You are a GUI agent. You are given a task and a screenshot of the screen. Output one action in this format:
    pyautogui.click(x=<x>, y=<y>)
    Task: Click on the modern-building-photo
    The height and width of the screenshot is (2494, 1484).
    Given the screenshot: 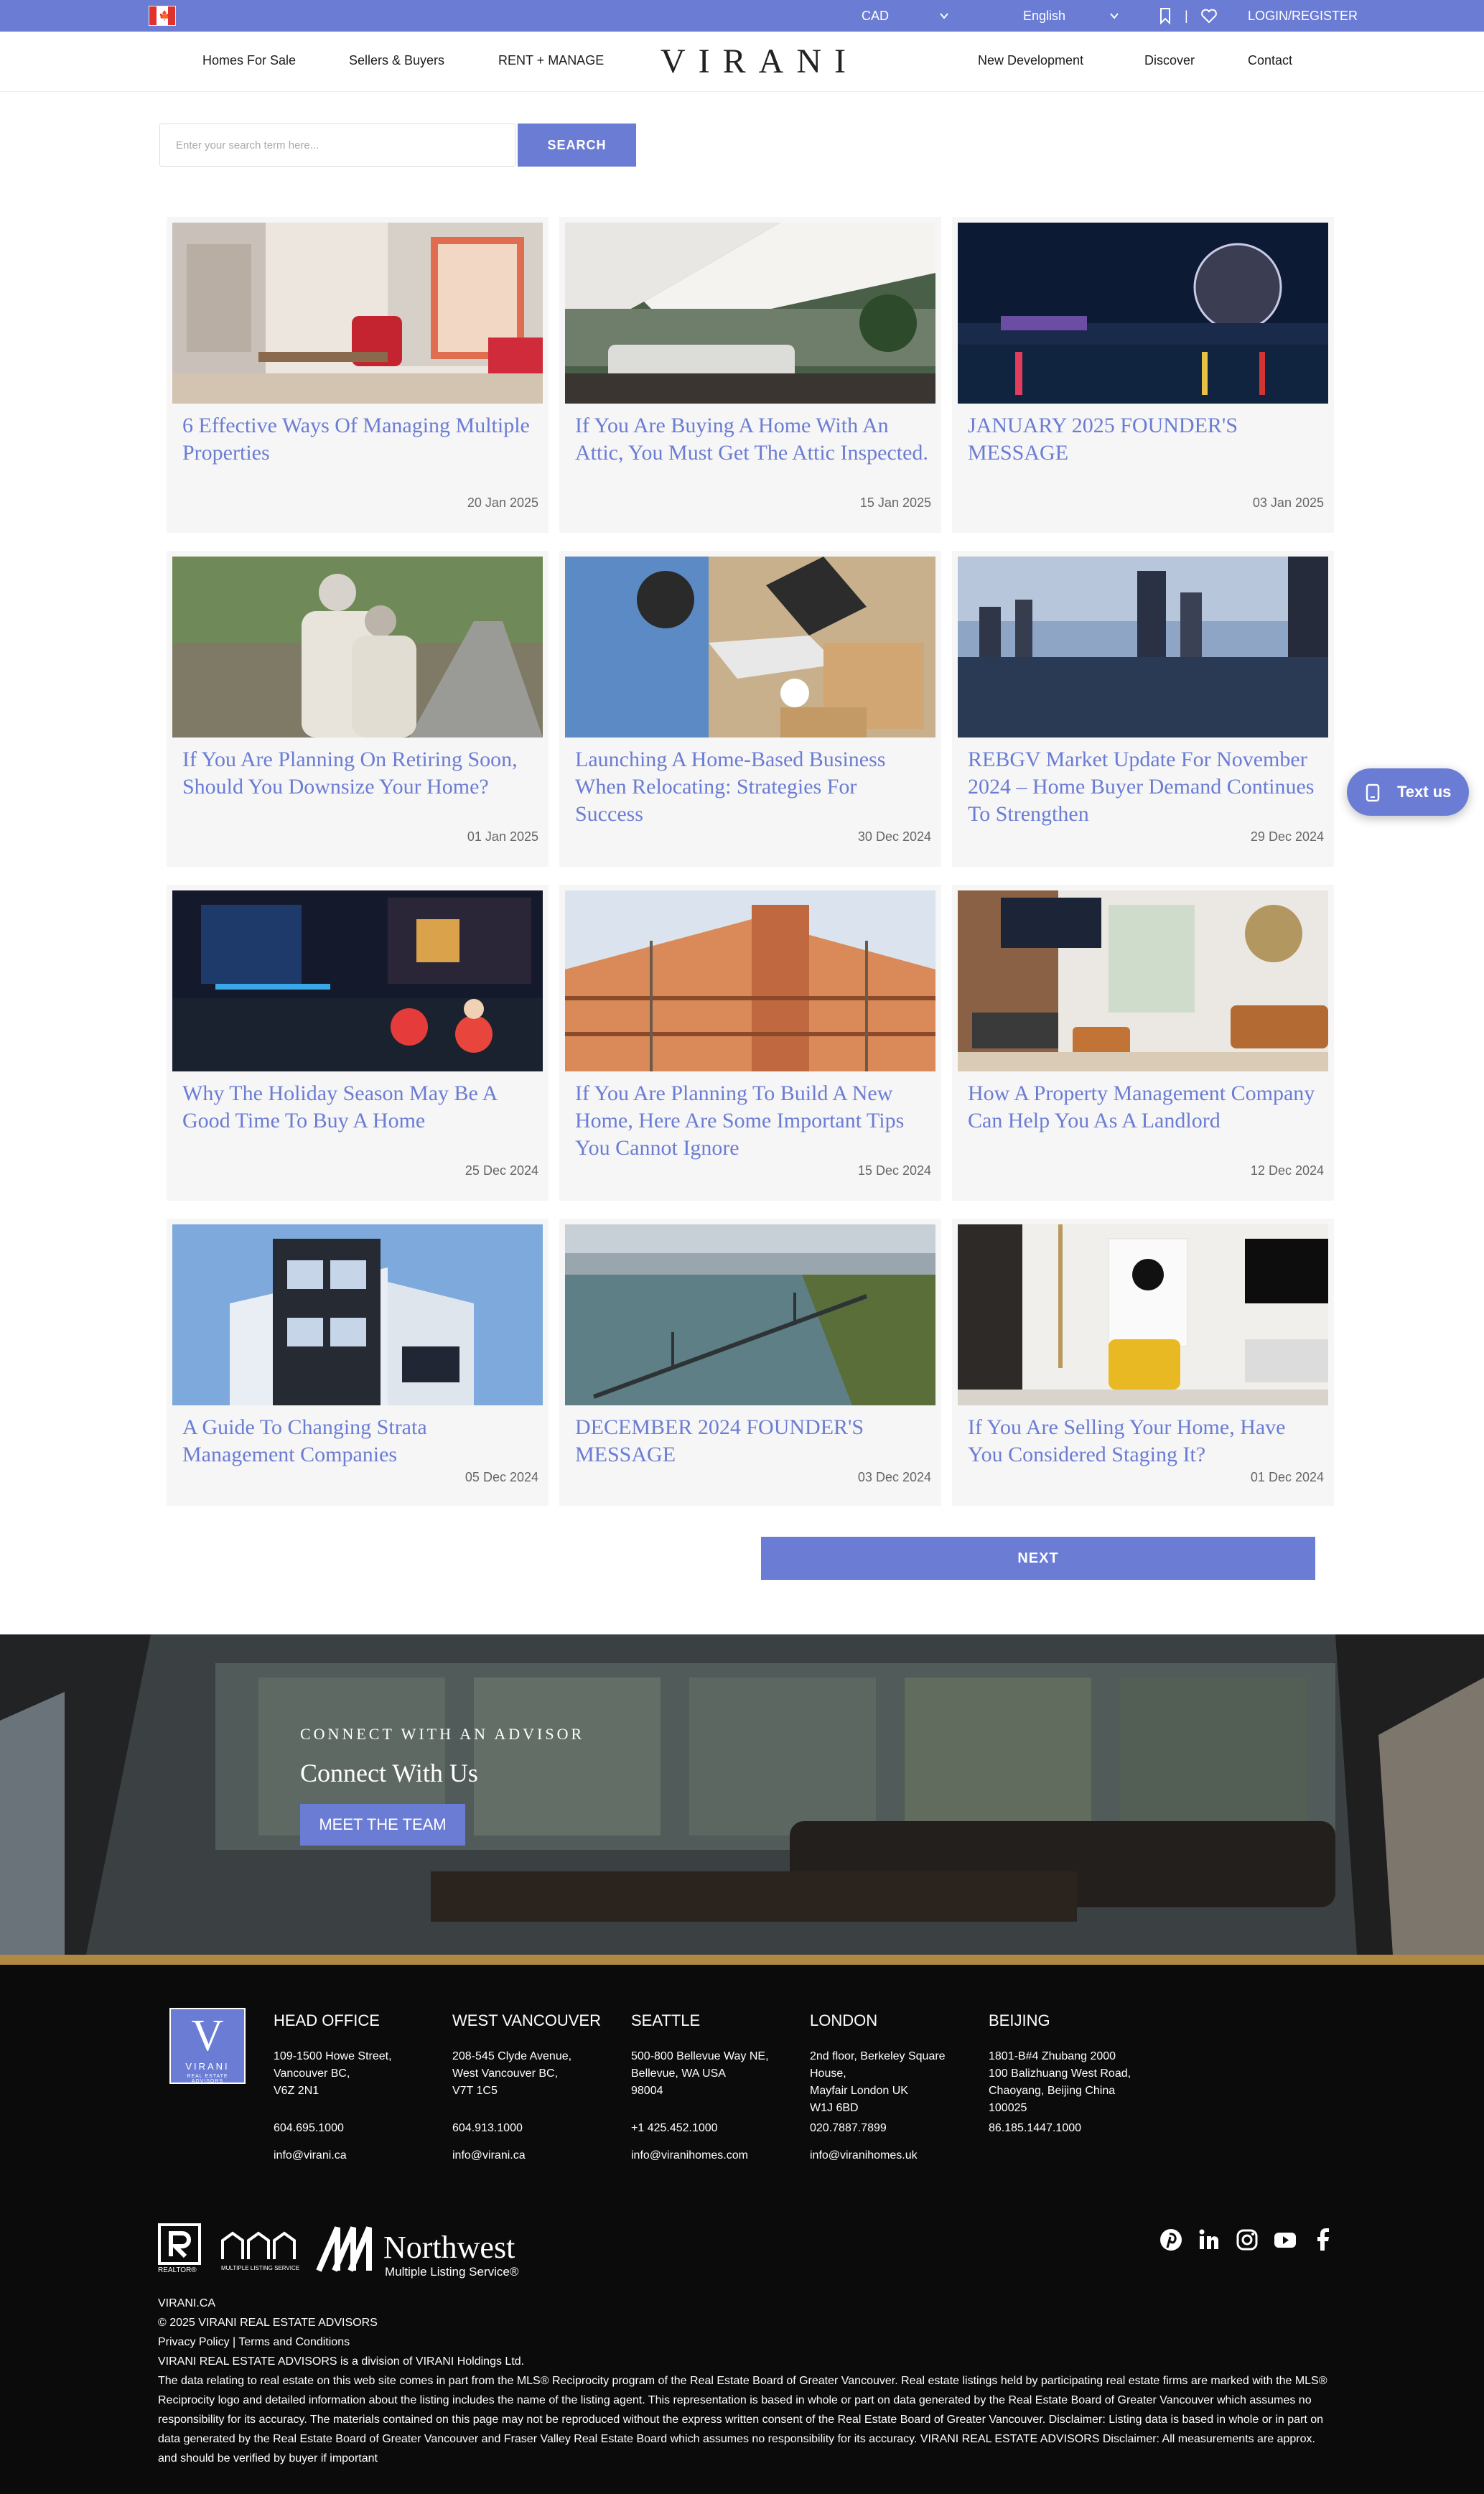 What is the action you would take?
    pyautogui.click(x=357, y=1315)
    